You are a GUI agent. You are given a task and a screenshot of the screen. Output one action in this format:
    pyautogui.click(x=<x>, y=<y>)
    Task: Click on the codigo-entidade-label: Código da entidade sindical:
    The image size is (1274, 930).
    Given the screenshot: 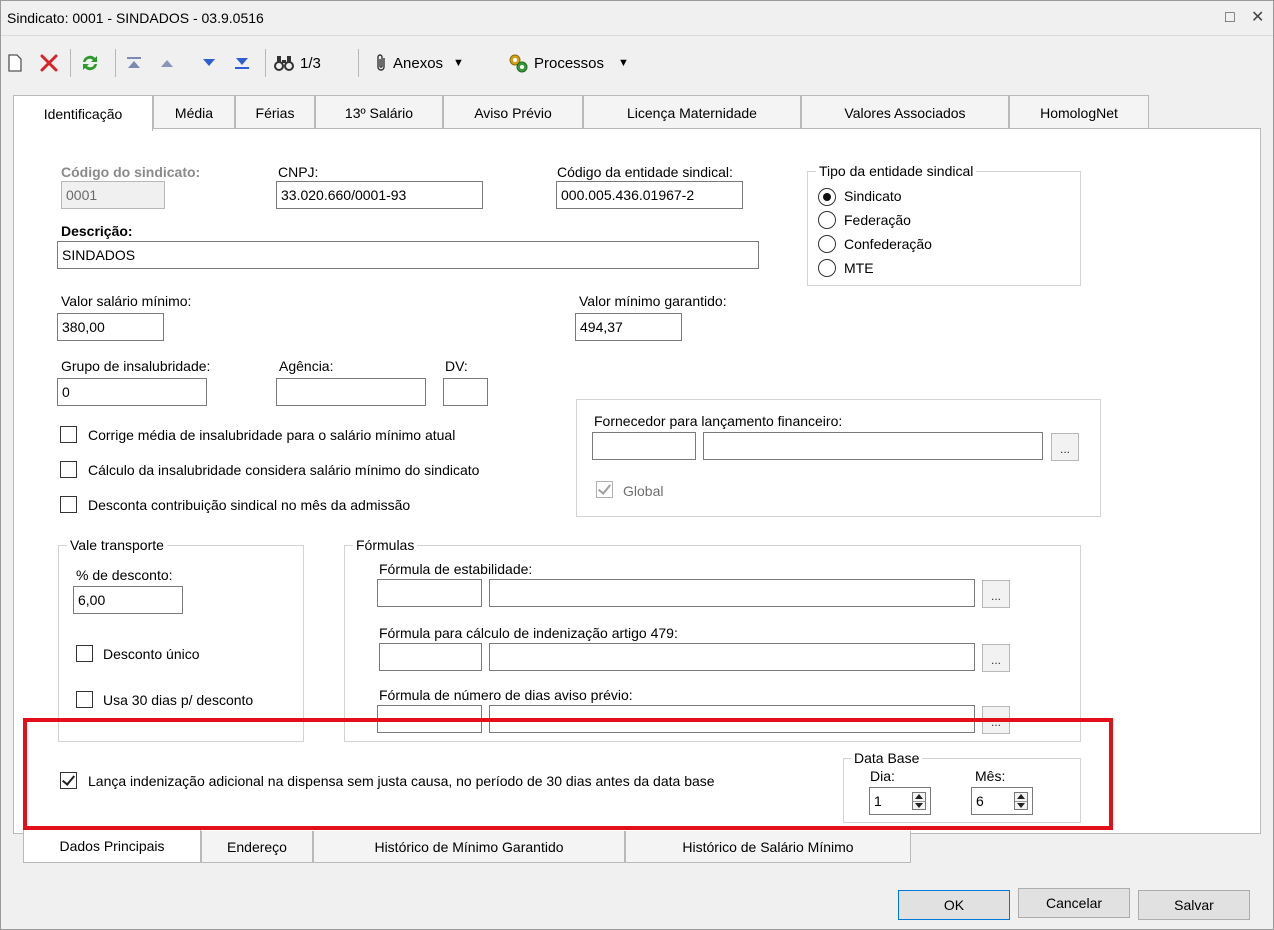 What is the action you would take?
    pyautogui.click(x=645, y=172)
    